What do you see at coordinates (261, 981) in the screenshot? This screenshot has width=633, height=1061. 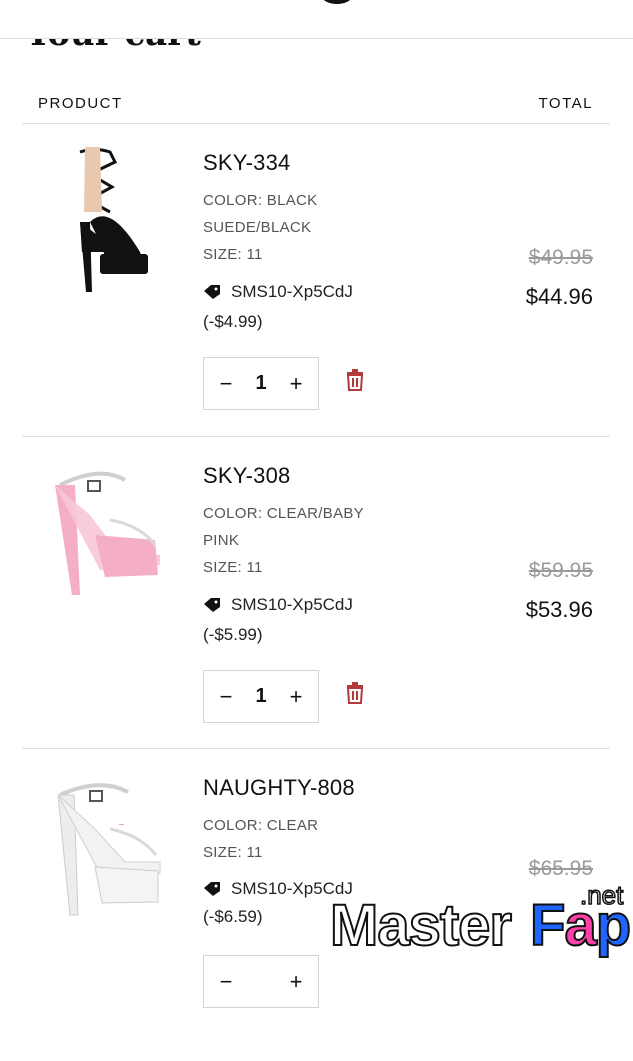 I see `quantity-stepper: − +` at bounding box center [261, 981].